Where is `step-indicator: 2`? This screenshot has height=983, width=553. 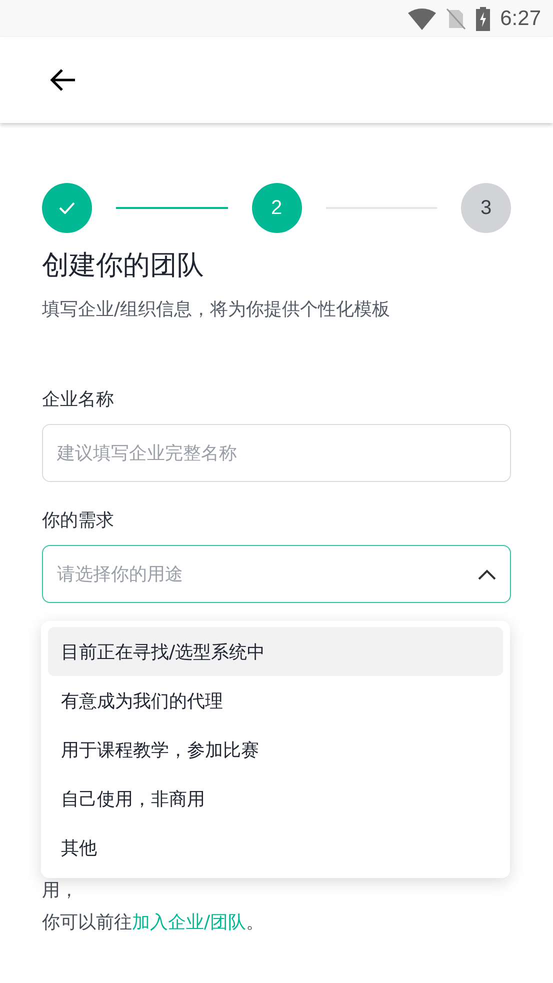 step-indicator: 2 is located at coordinates (277, 208).